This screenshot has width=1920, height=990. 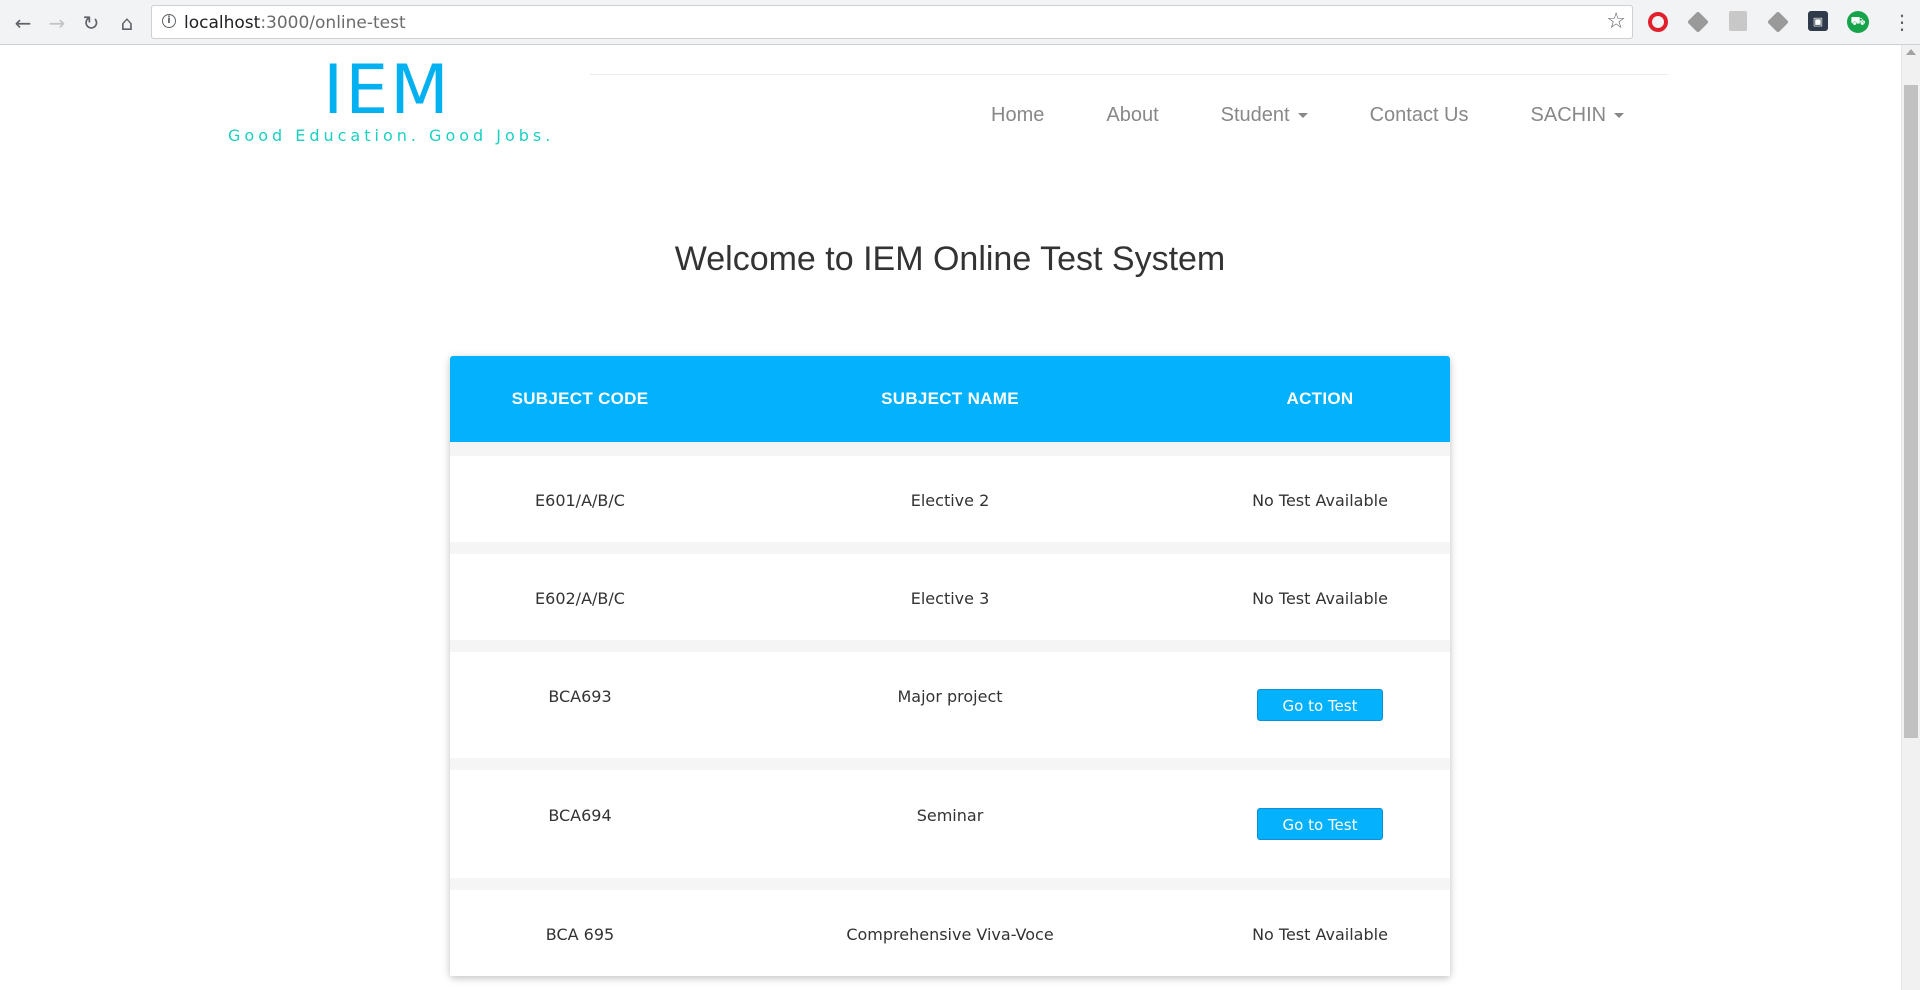 I want to click on nav-label: Student, so click(x=1255, y=114).